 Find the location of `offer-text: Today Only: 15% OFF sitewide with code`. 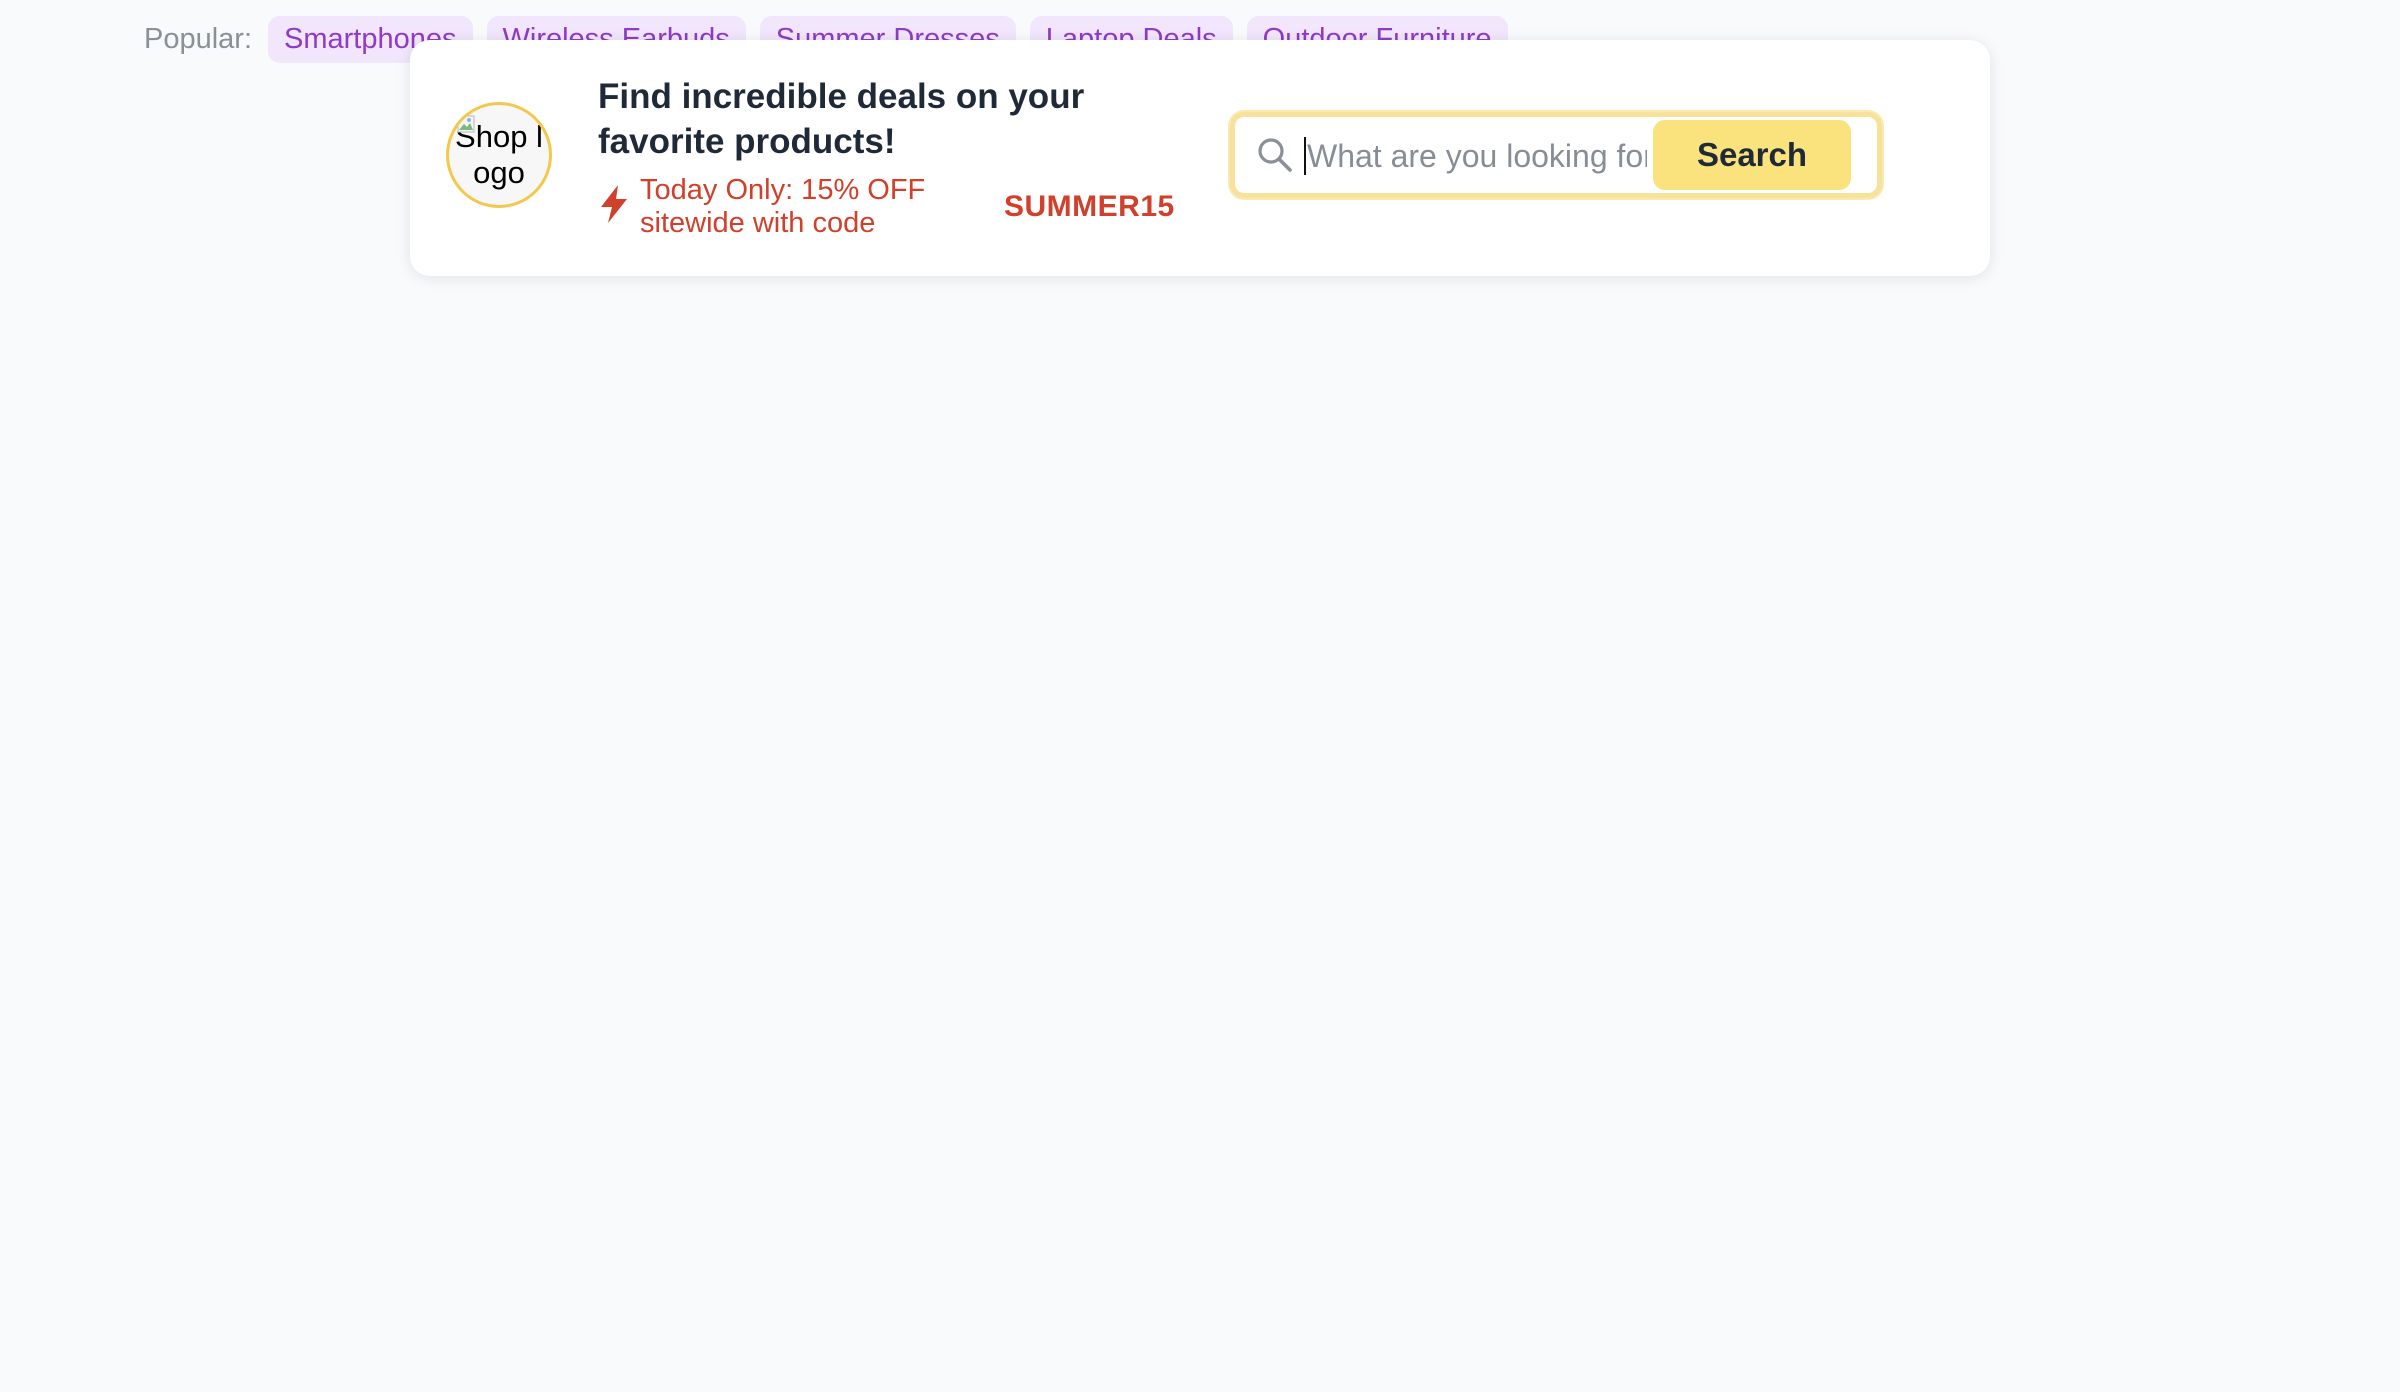

offer-text: Today Only: 15% OFF sitewide with code is located at coordinates (783, 206).